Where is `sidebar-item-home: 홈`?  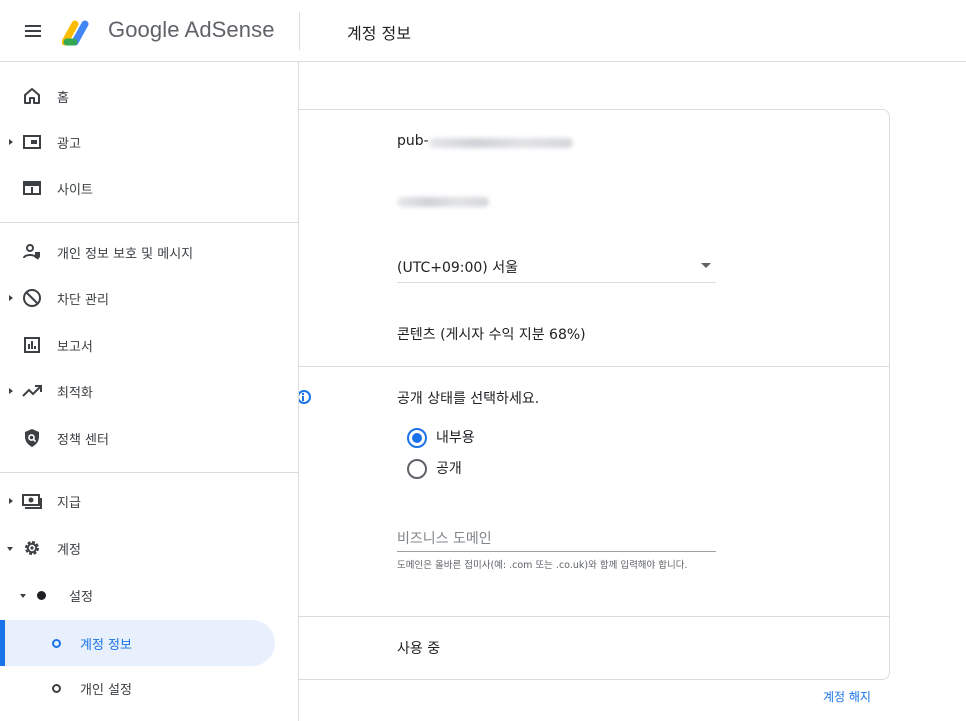
sidebar-item-home: 홈 is located at coordinates (149, 96).